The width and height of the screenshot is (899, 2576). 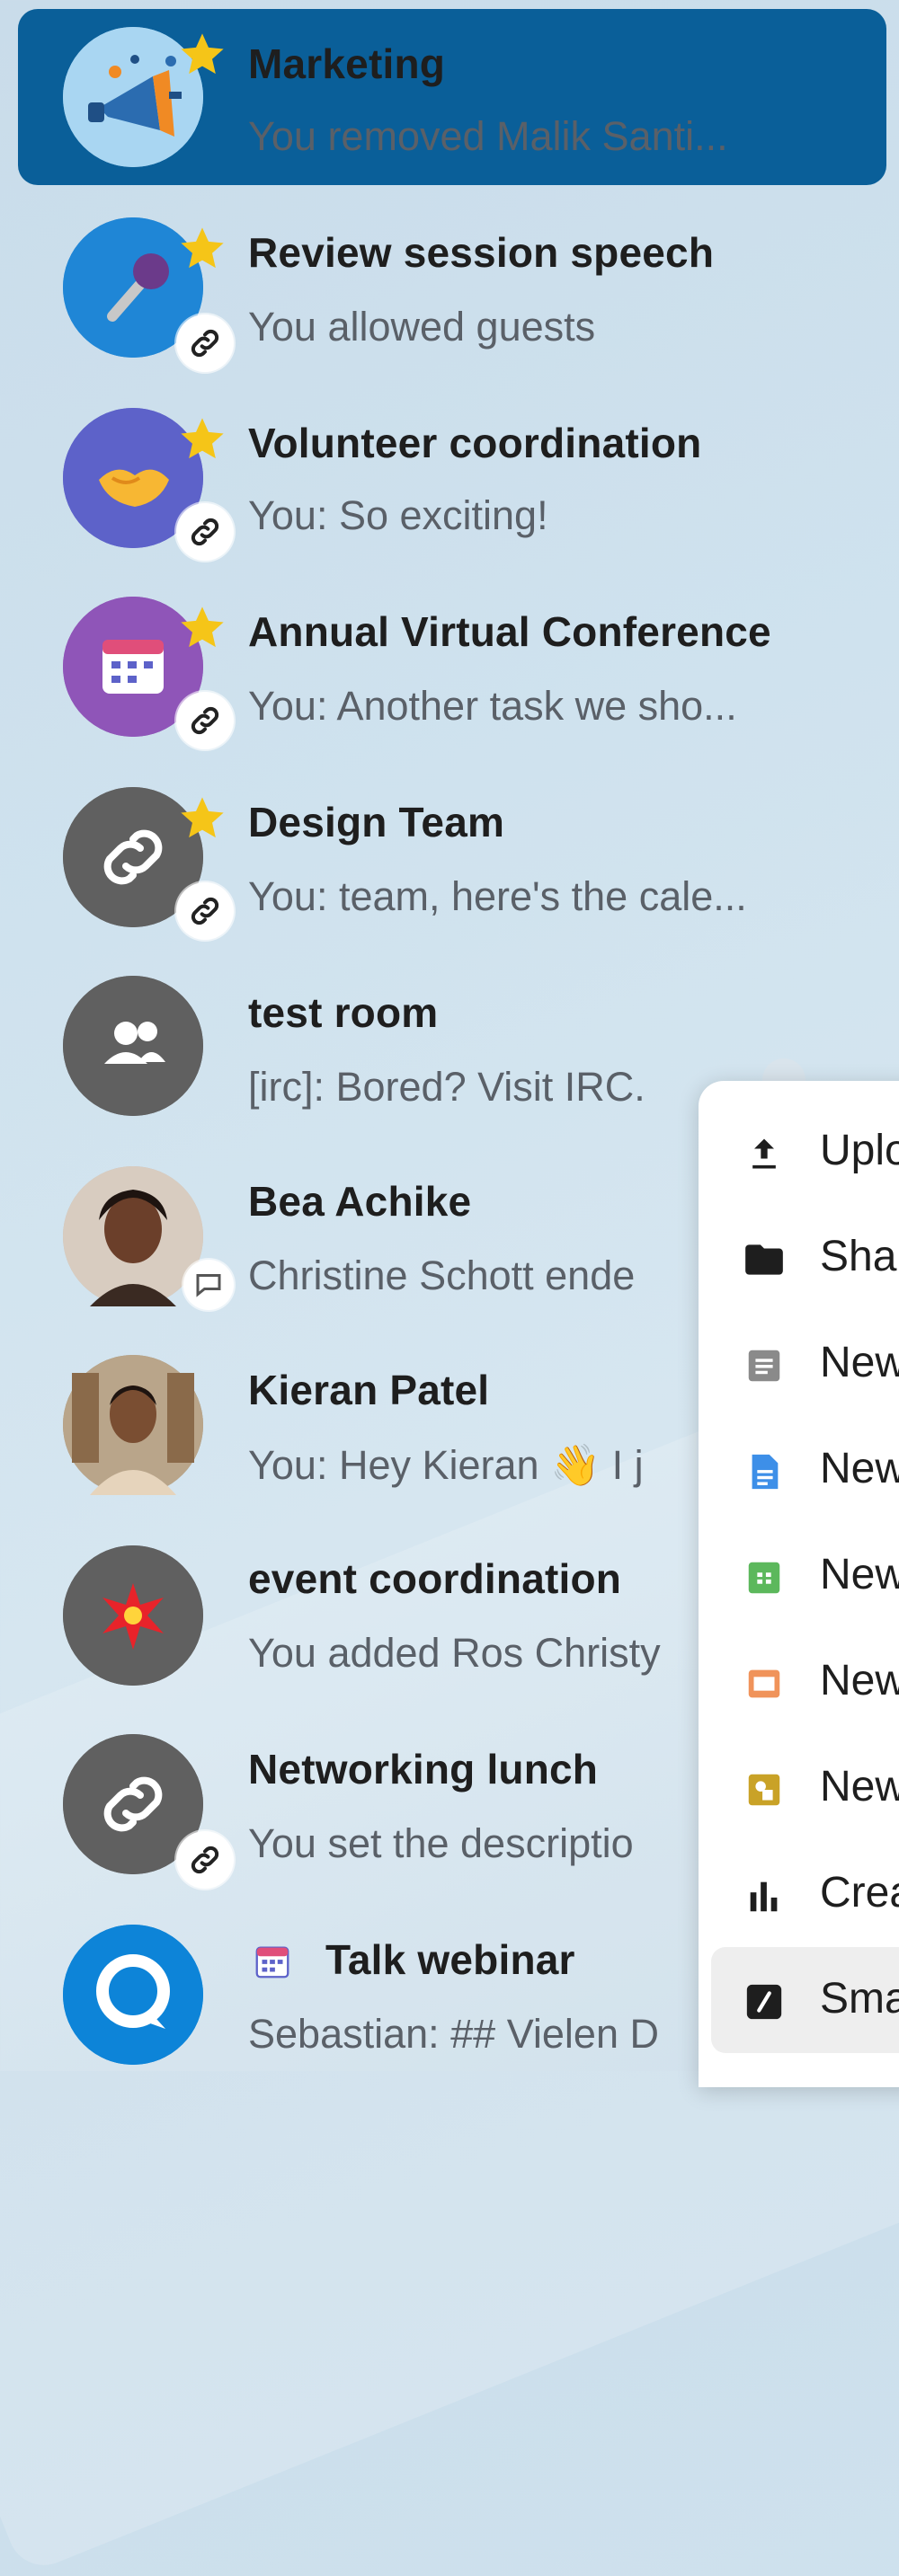 I want to click on group-icon, so click(x=133, y=1046).